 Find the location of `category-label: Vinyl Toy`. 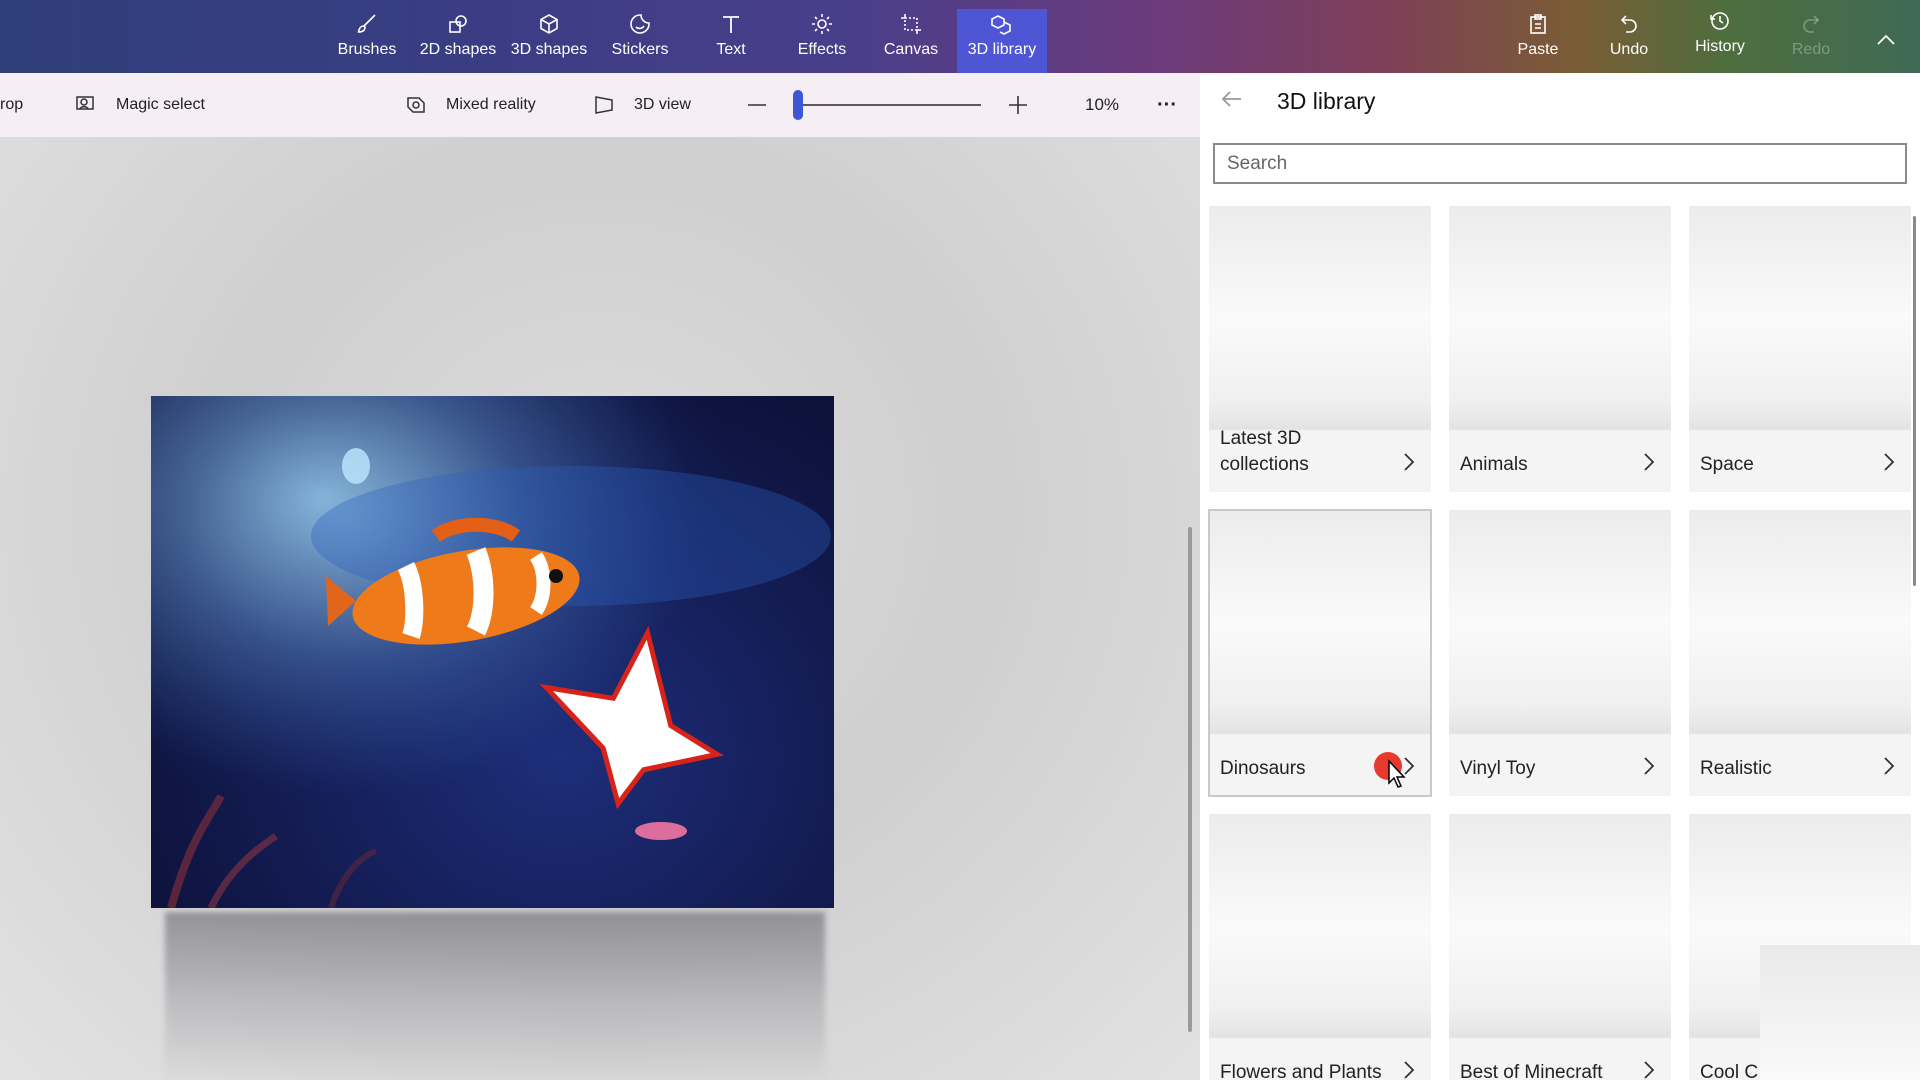

category-label: Vinyl Toy is located at coordinates (1498, 768).